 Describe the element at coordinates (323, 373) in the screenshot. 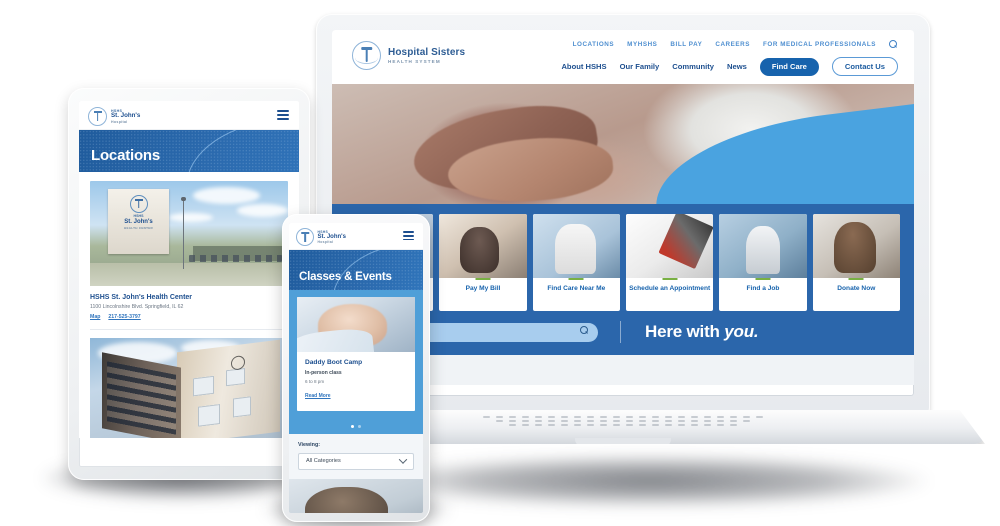

I see `event-type: In-person class` at that location.